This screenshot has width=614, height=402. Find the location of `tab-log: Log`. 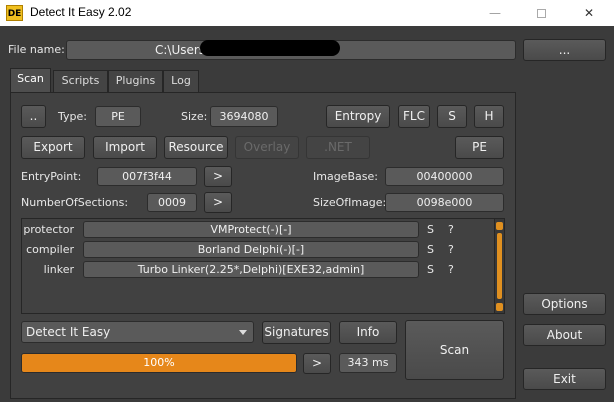

tab-log: Log is located at coordinates (181, 81).